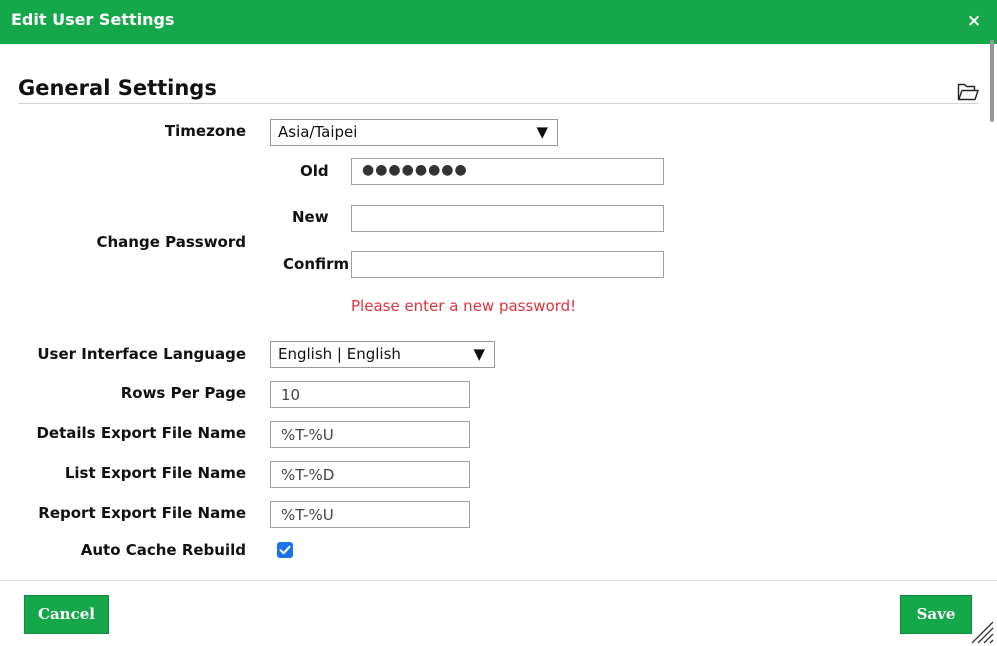  Describe the element at coordinates (316, 264) in the screenshot. I see `confirm-password-label: Confirm` at that location.